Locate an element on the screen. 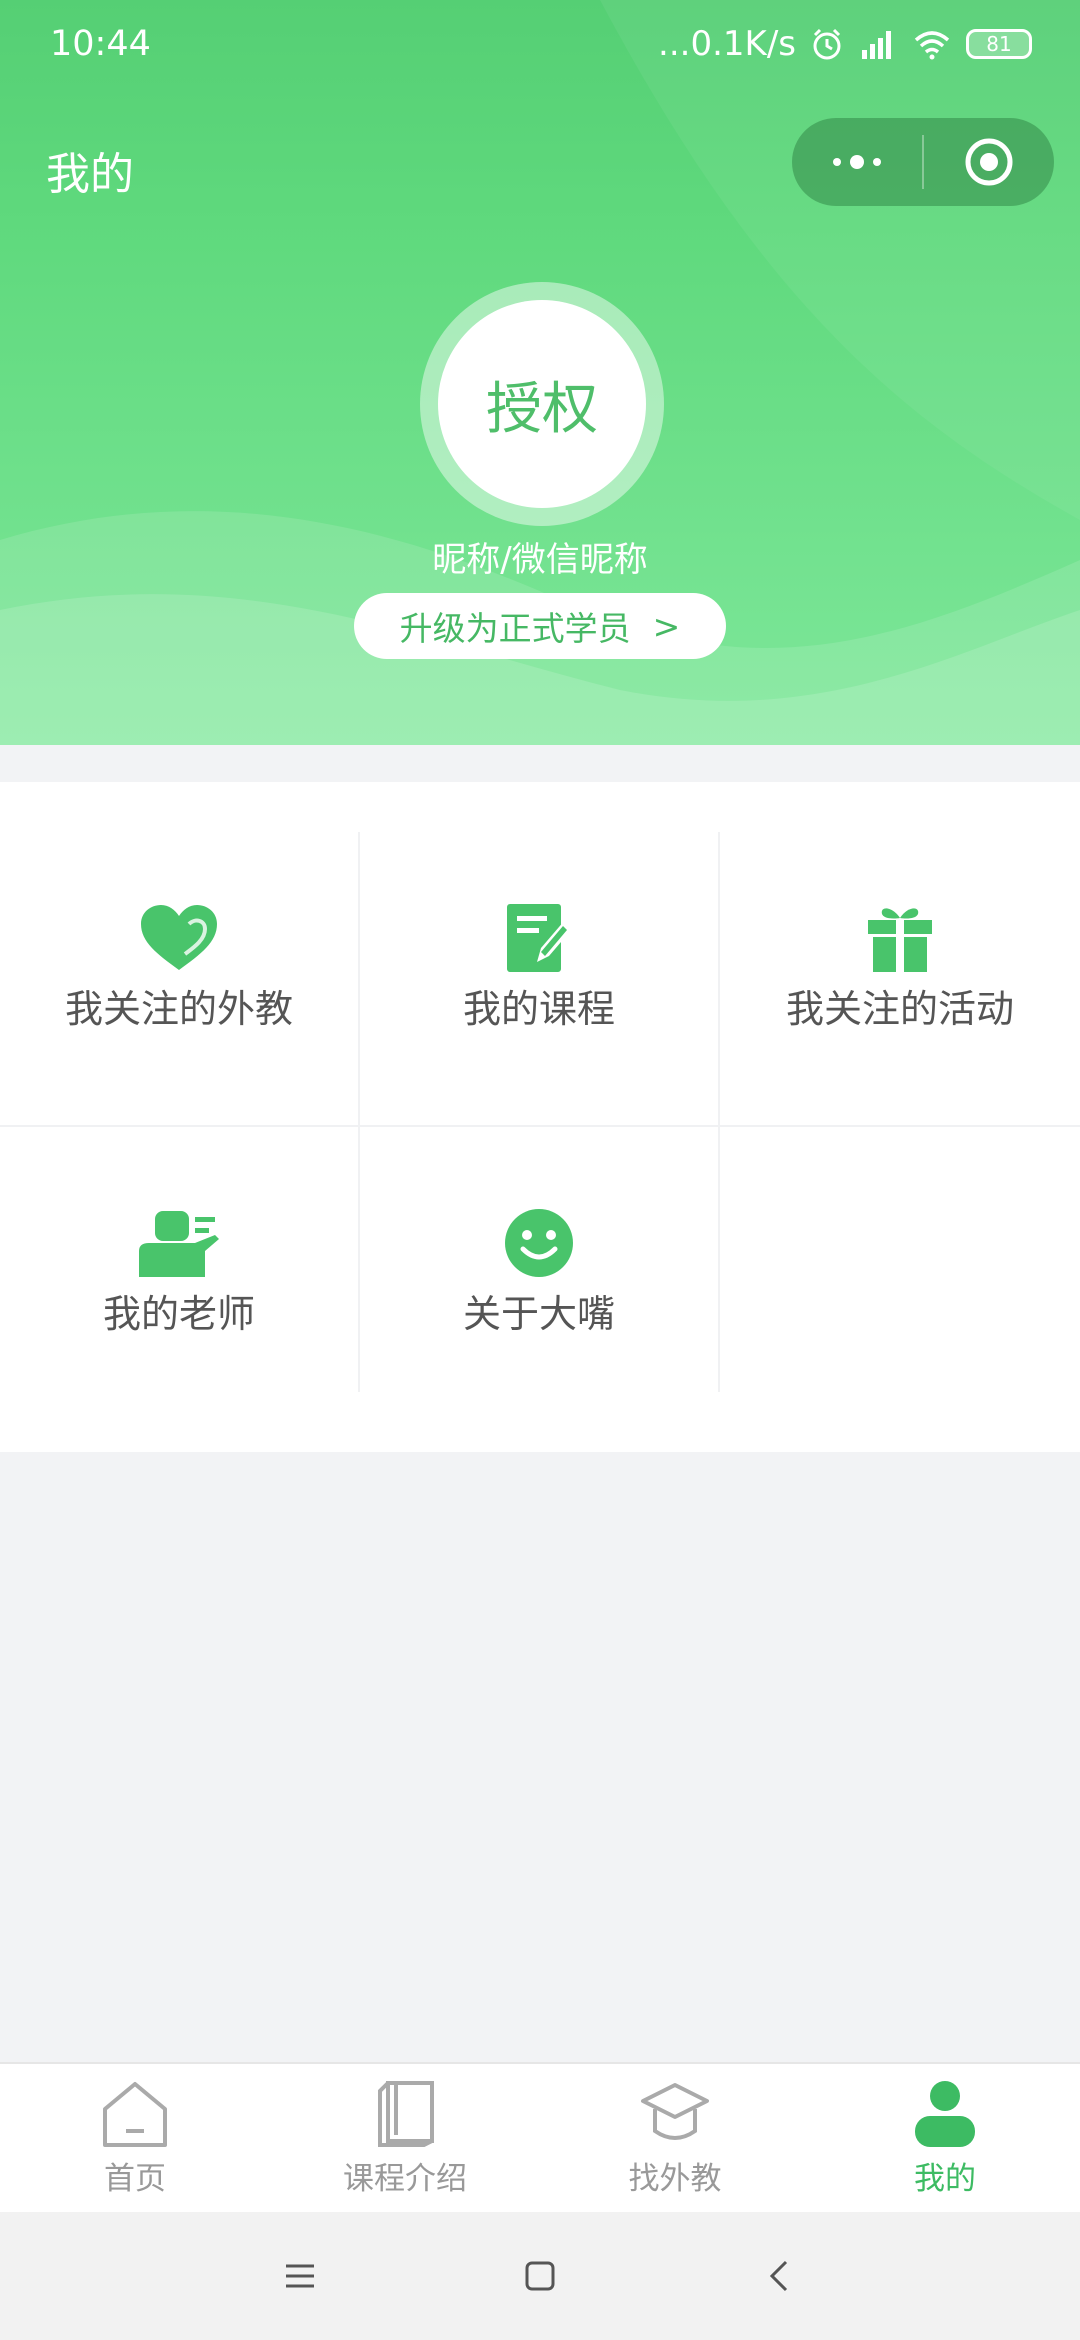 Image resolution: width=1080 pixels, height=2340 pixels. menu-item-label: 我的课程 is located at coordinates (538, 1008).